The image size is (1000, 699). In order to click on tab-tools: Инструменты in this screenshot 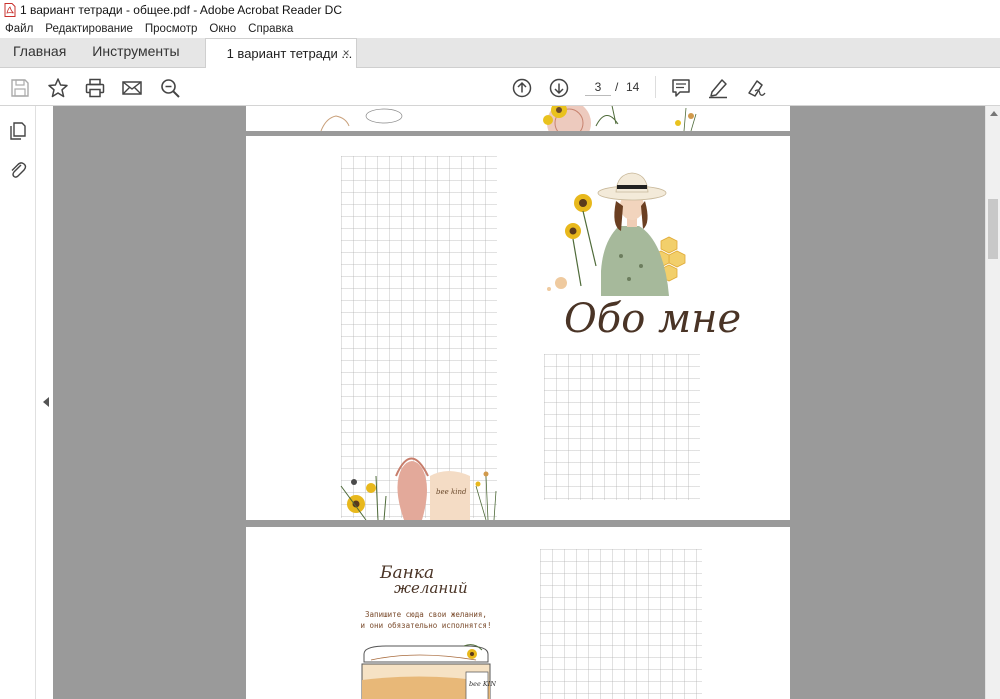, I will do `click(135, 52)`.